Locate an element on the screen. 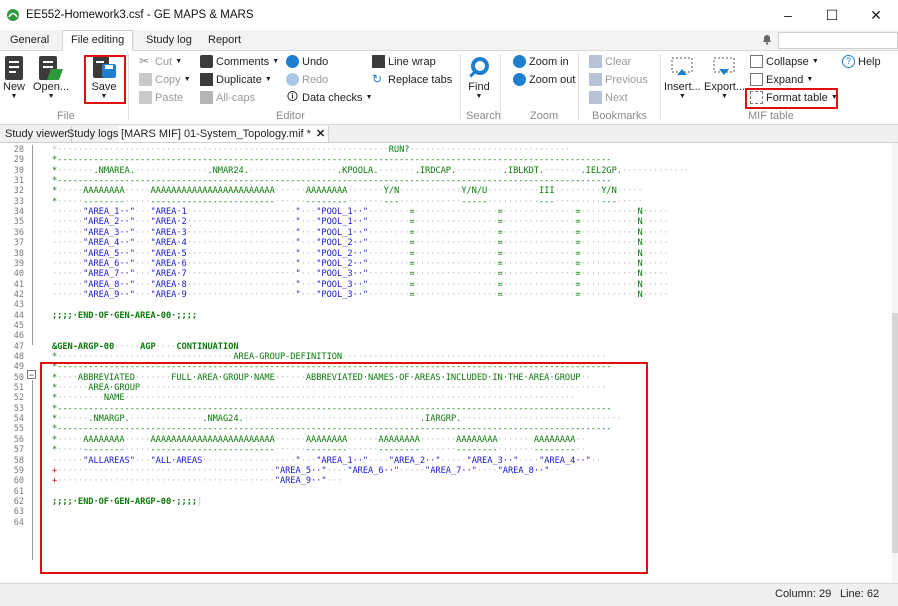 This screenshot has width=898, height=606. zoom-out-button: Zoom out is located at coordinates (544, 79).